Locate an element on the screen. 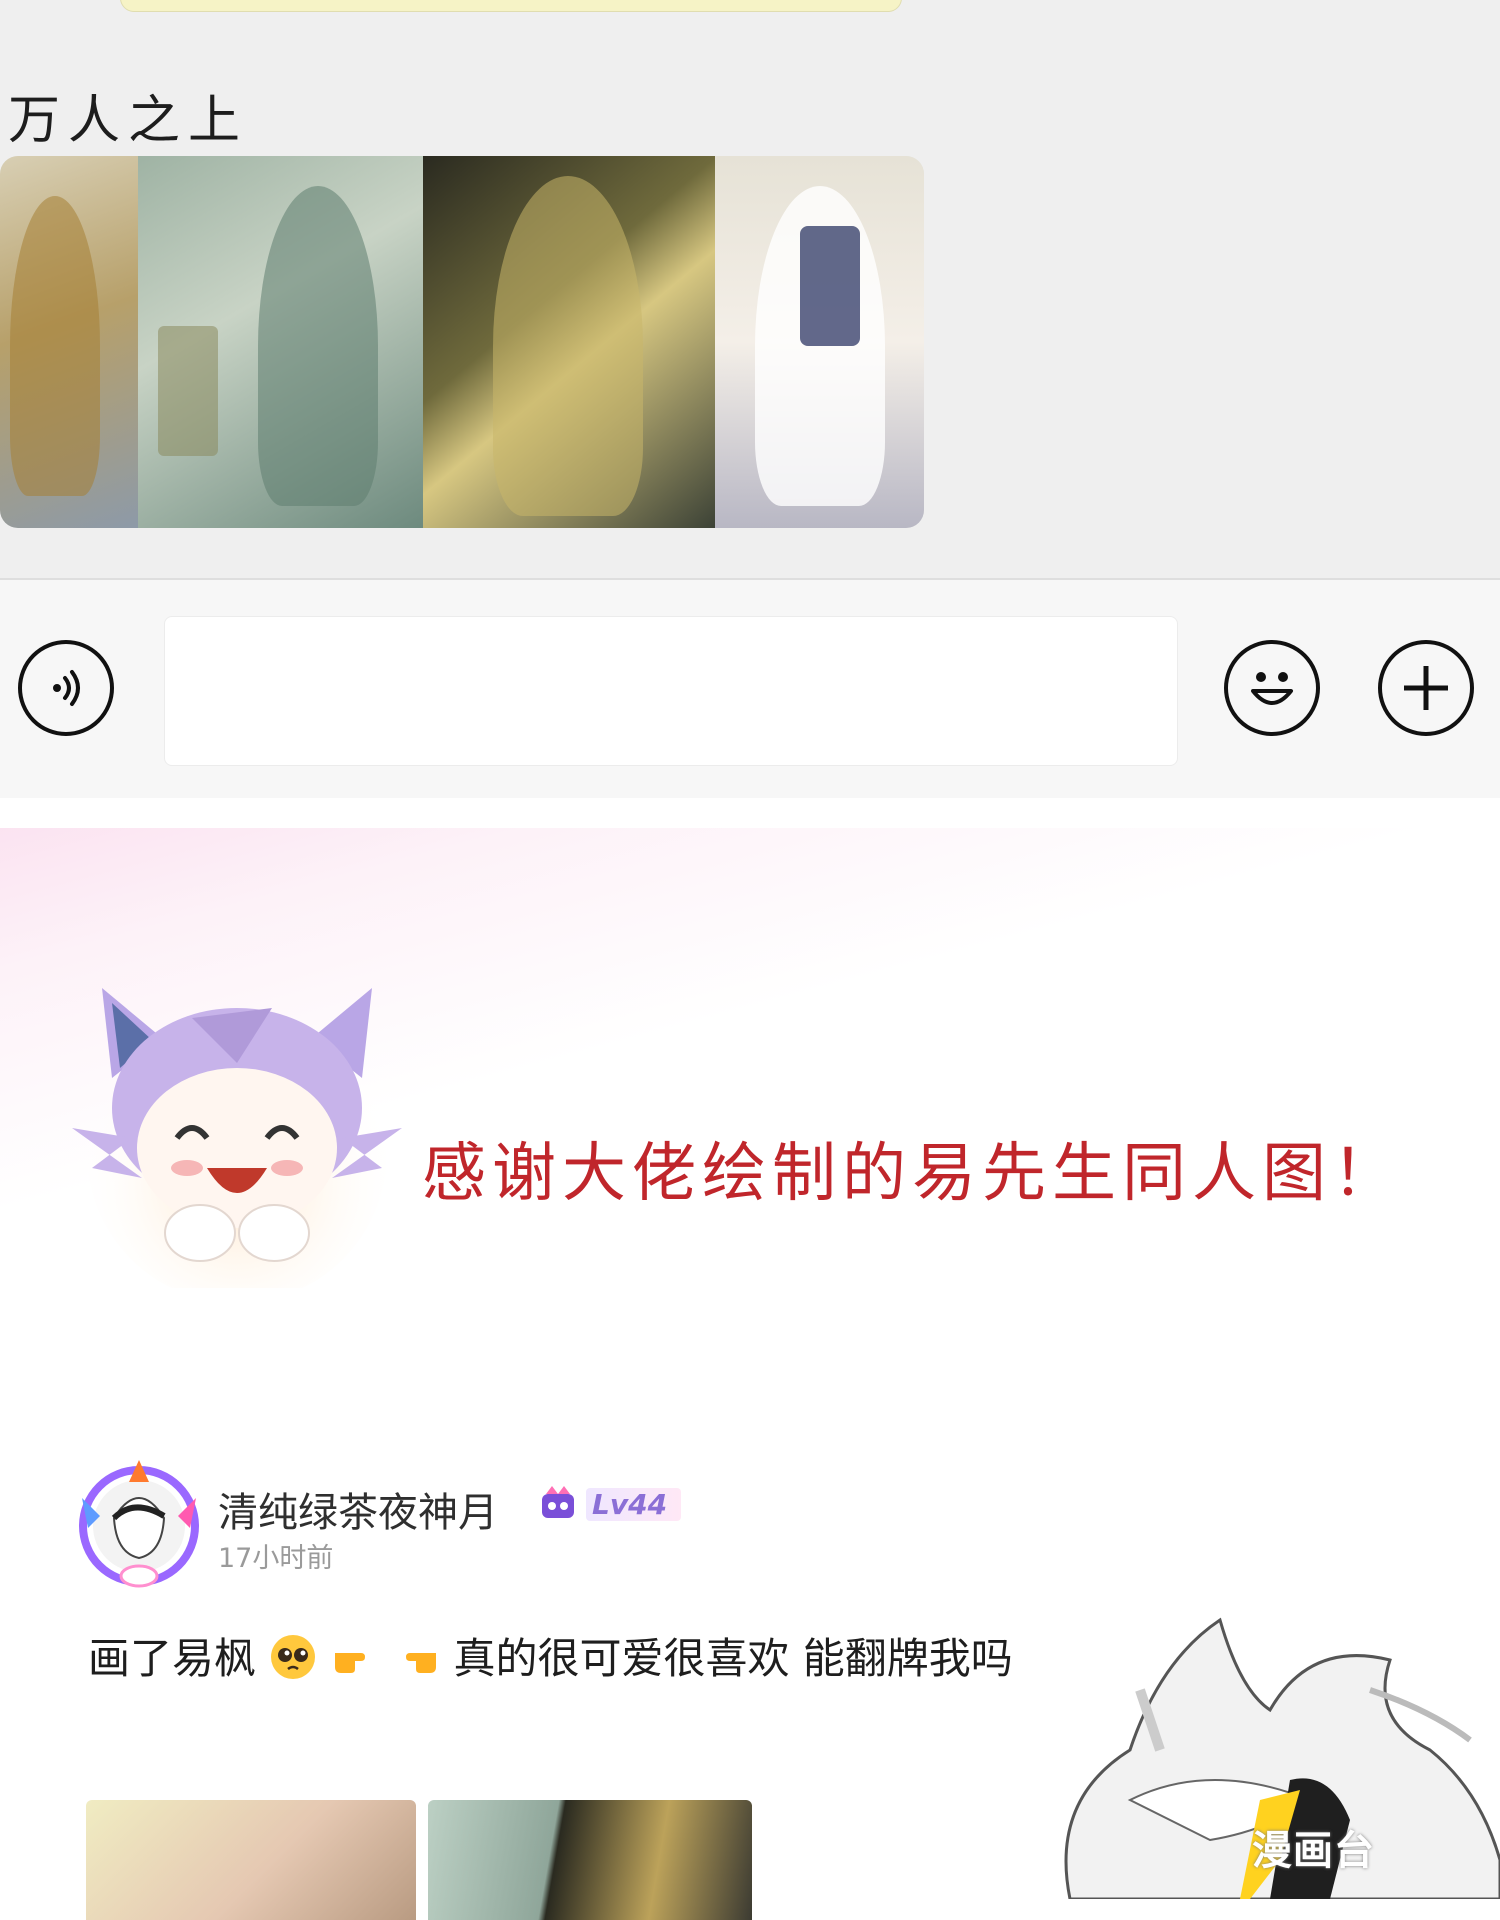  post-text: 画了易枫 真的很可爱很喜欢 能翻牌我吗 is located at coordinates (593, 1659).